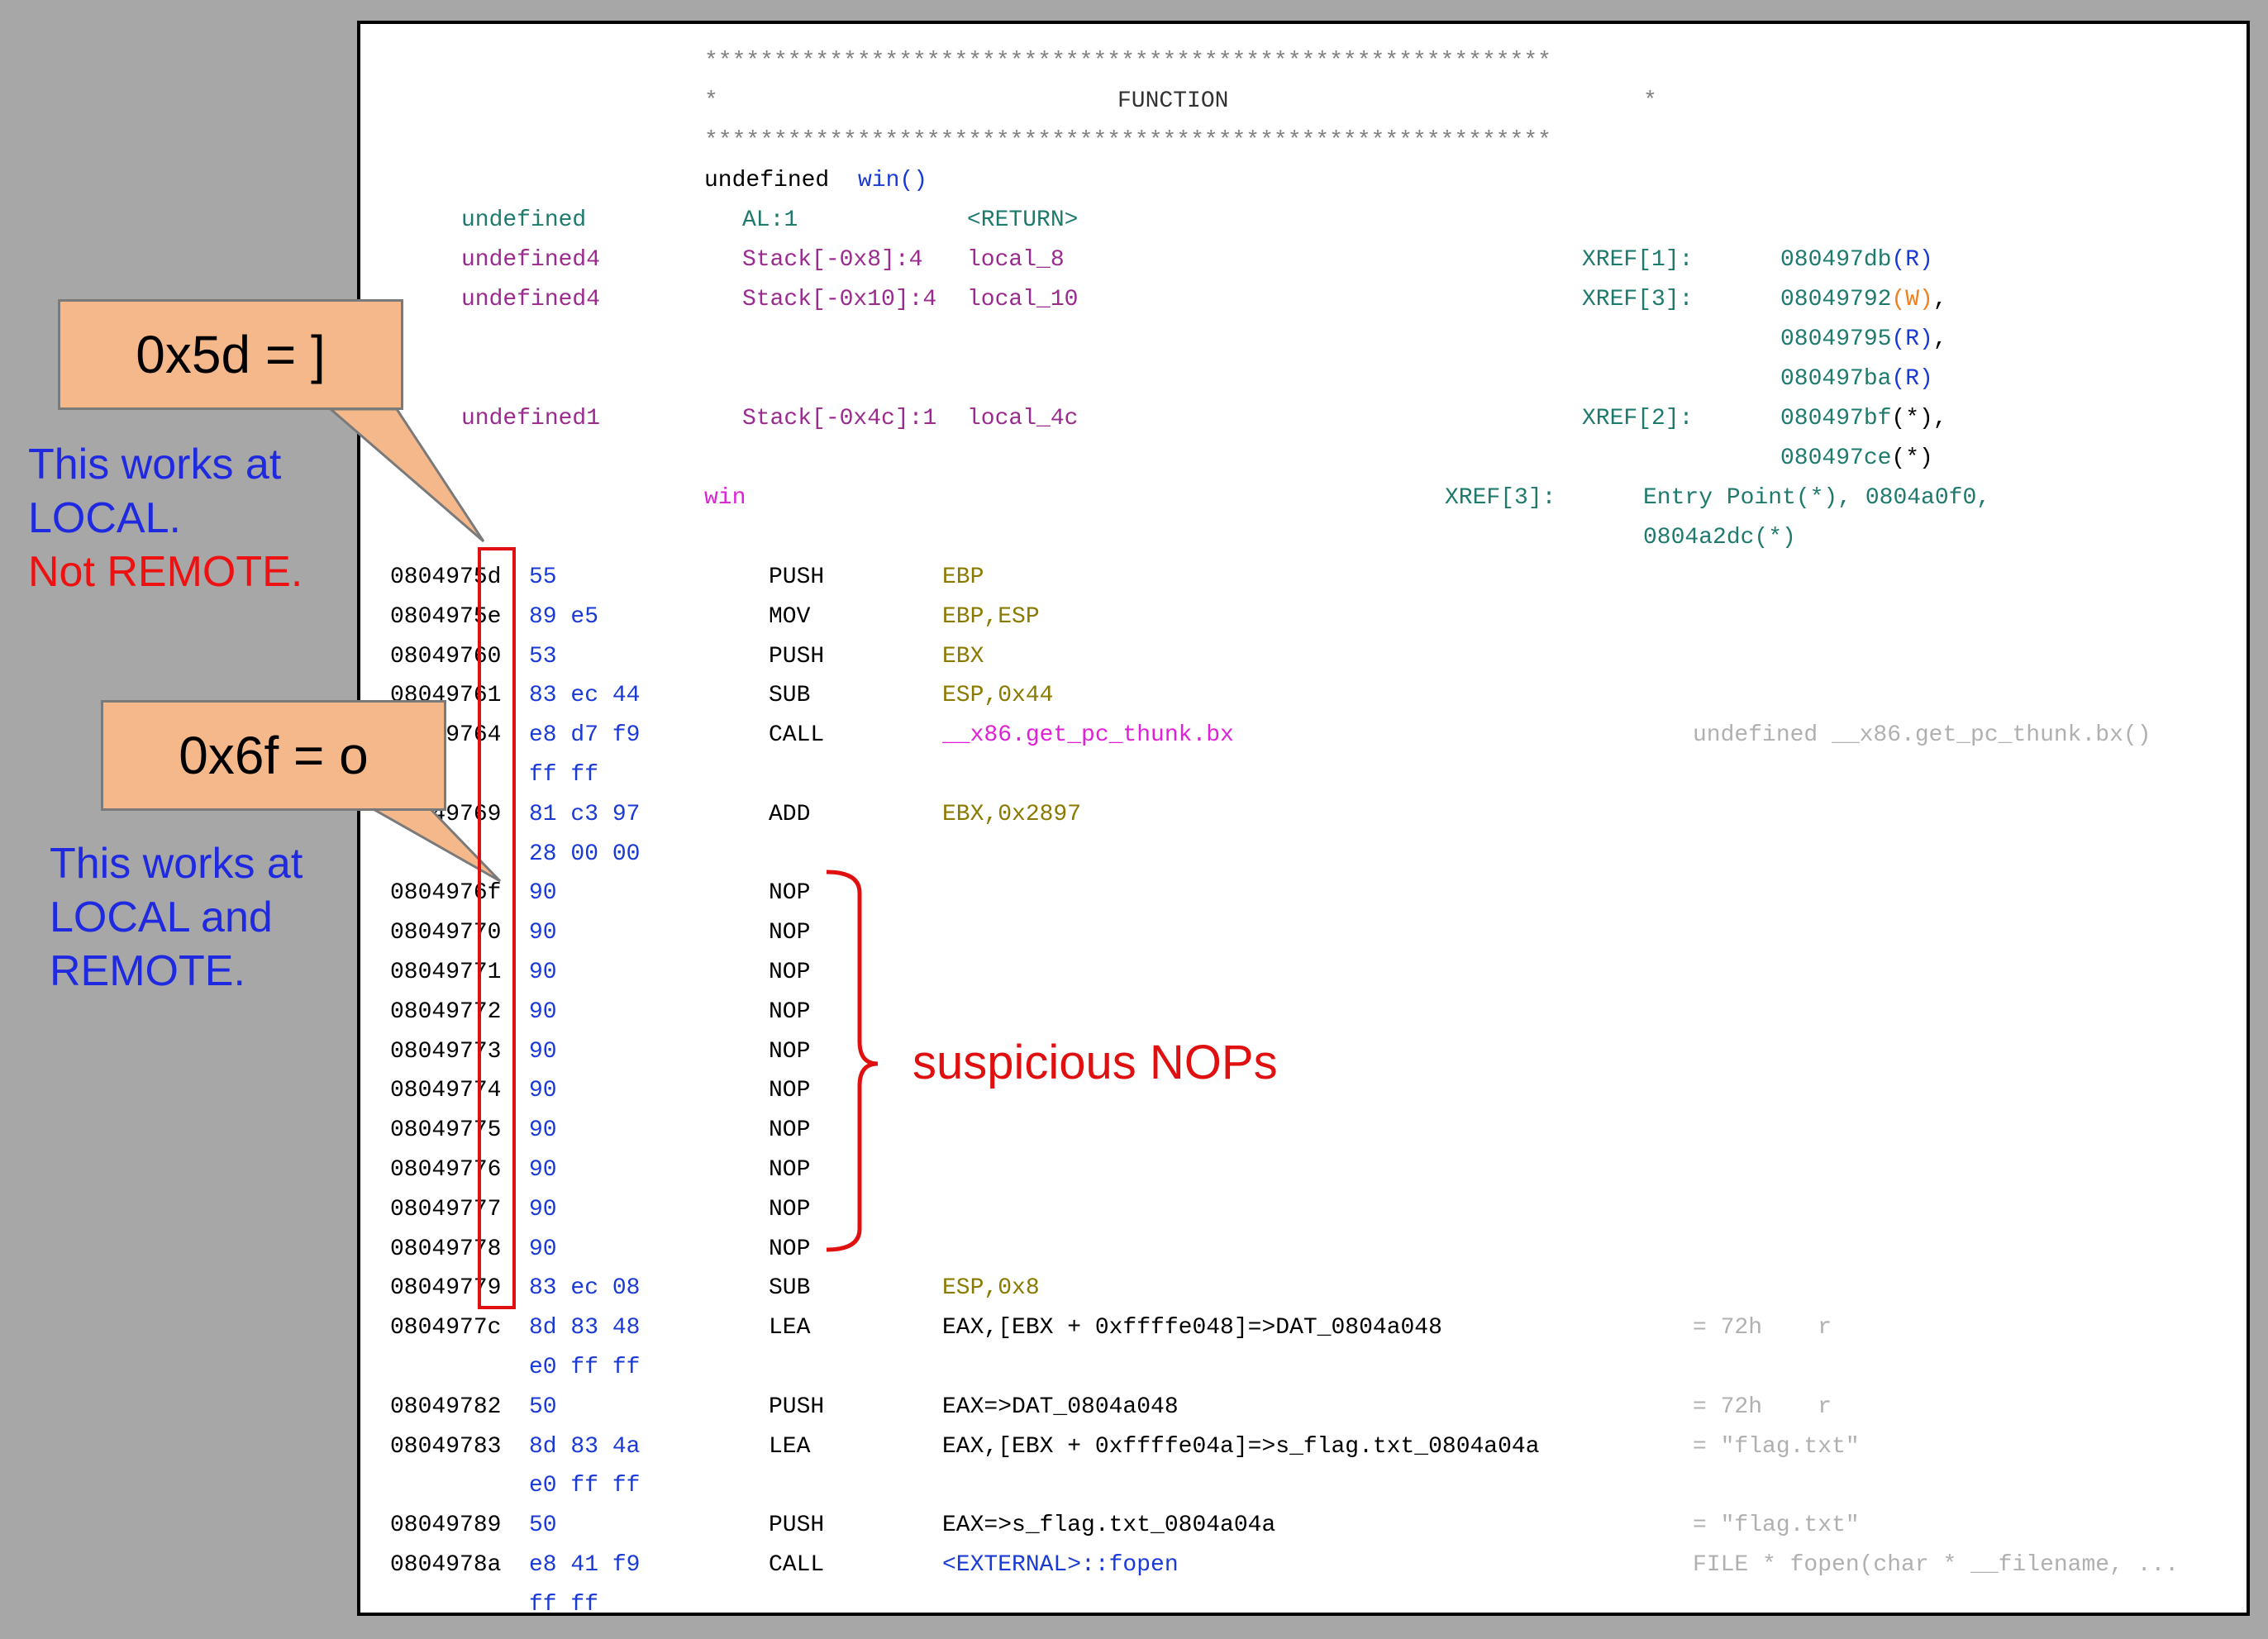 The image size is (2268, 1639). Describe the element at coordinates (603, 858) in the screenshot. I see `annotation-overlay` at that location.